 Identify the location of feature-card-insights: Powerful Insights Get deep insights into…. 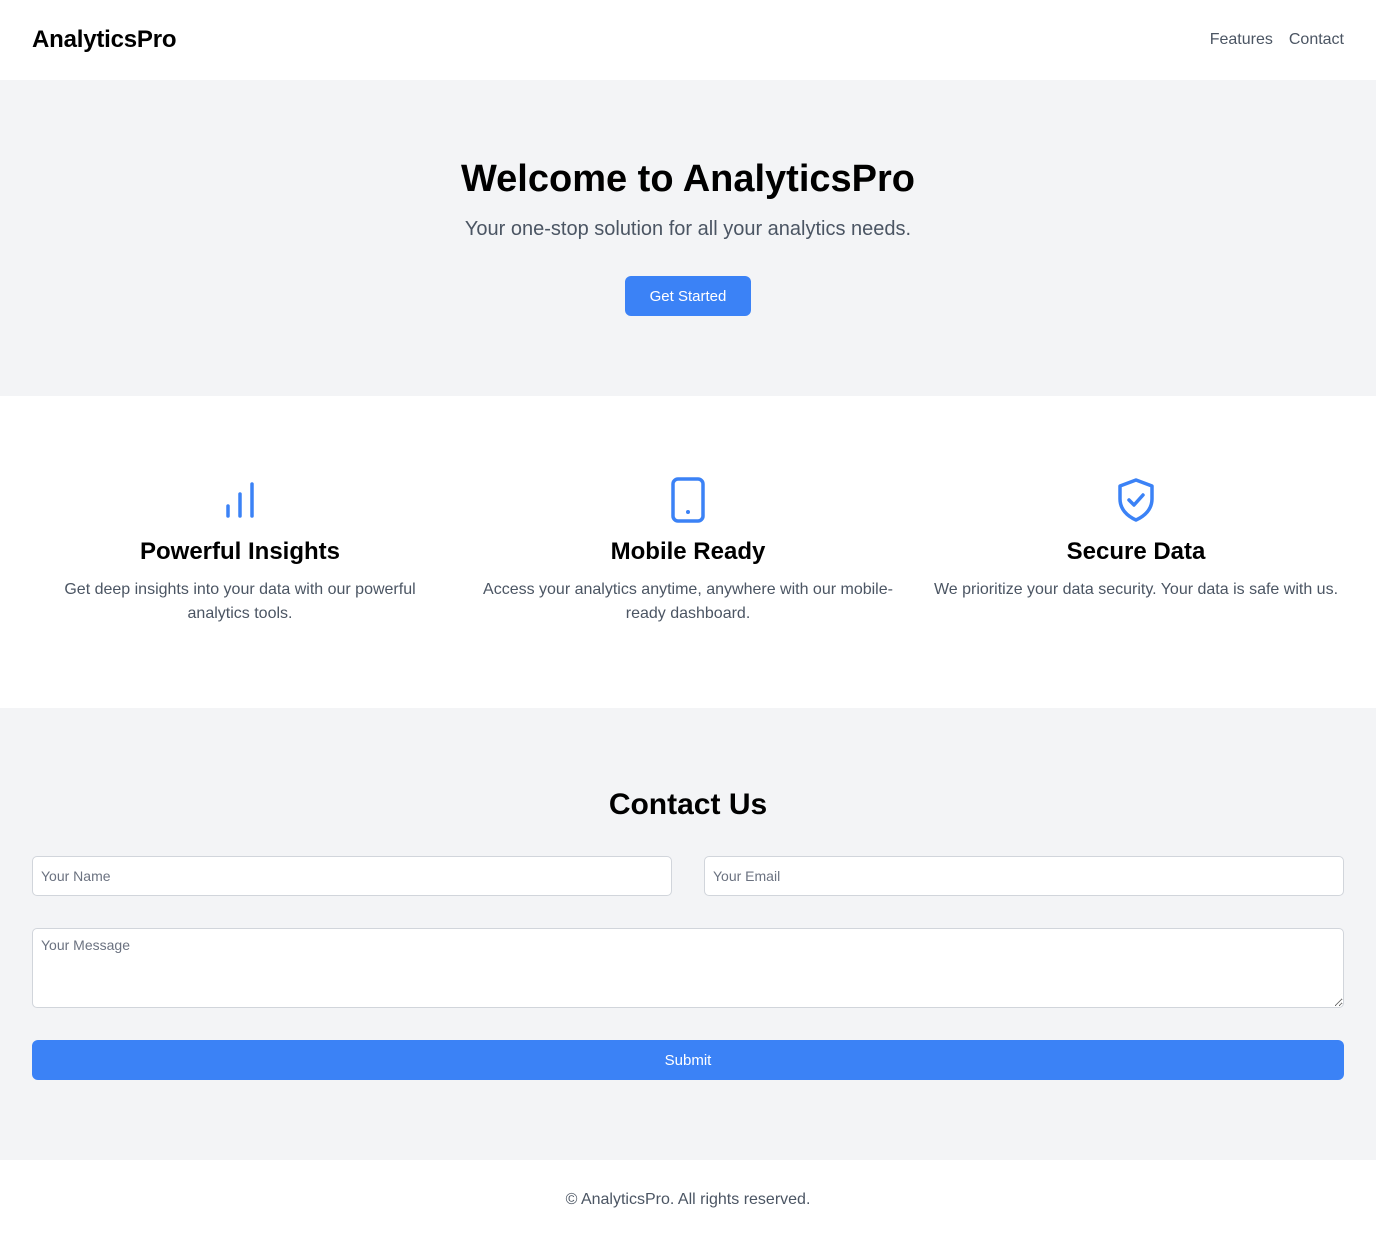
(240, 551).